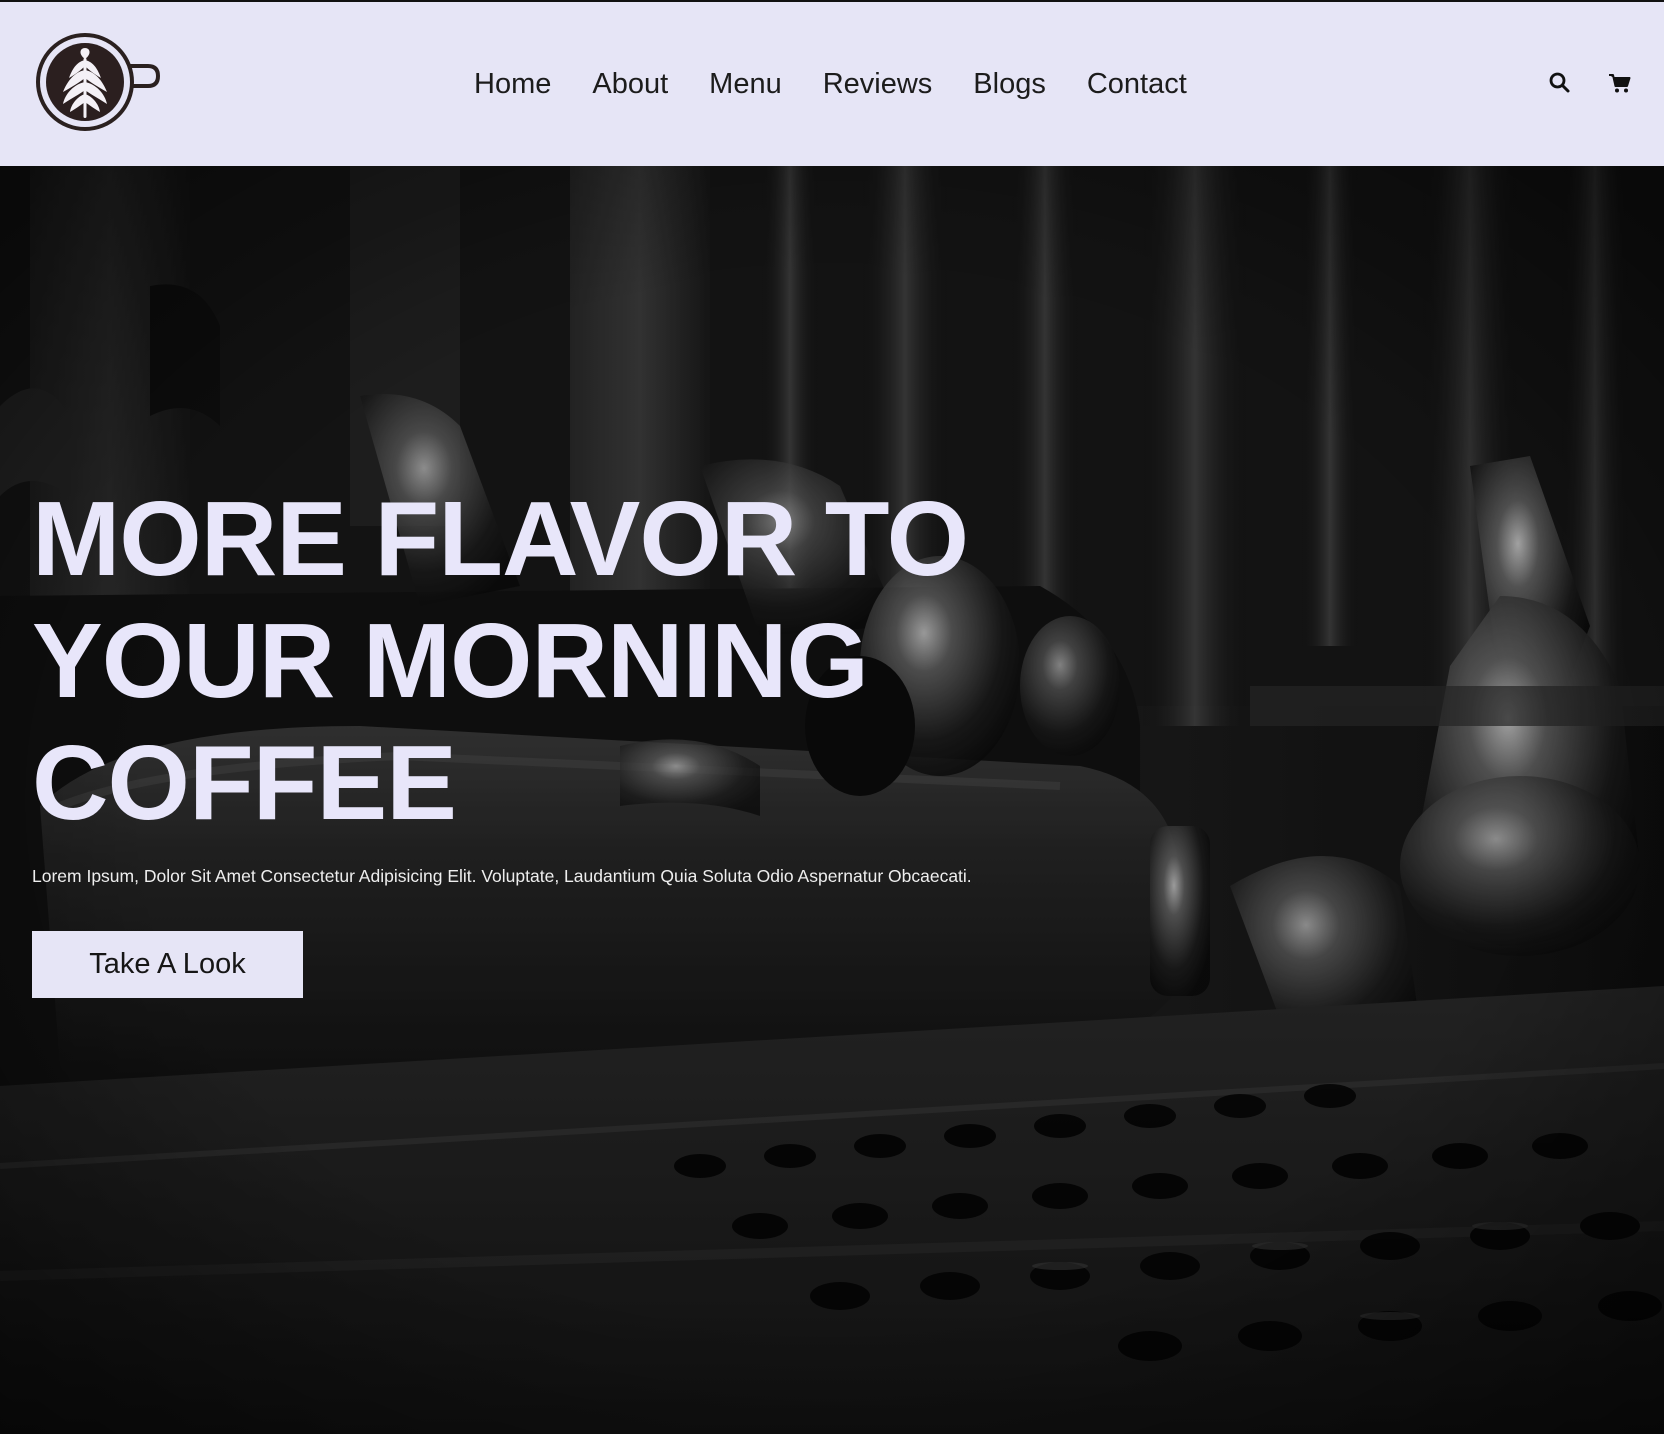  I want to click on main-nav: Home About Menu Reviews Blogs Contact, so click(830, 84).